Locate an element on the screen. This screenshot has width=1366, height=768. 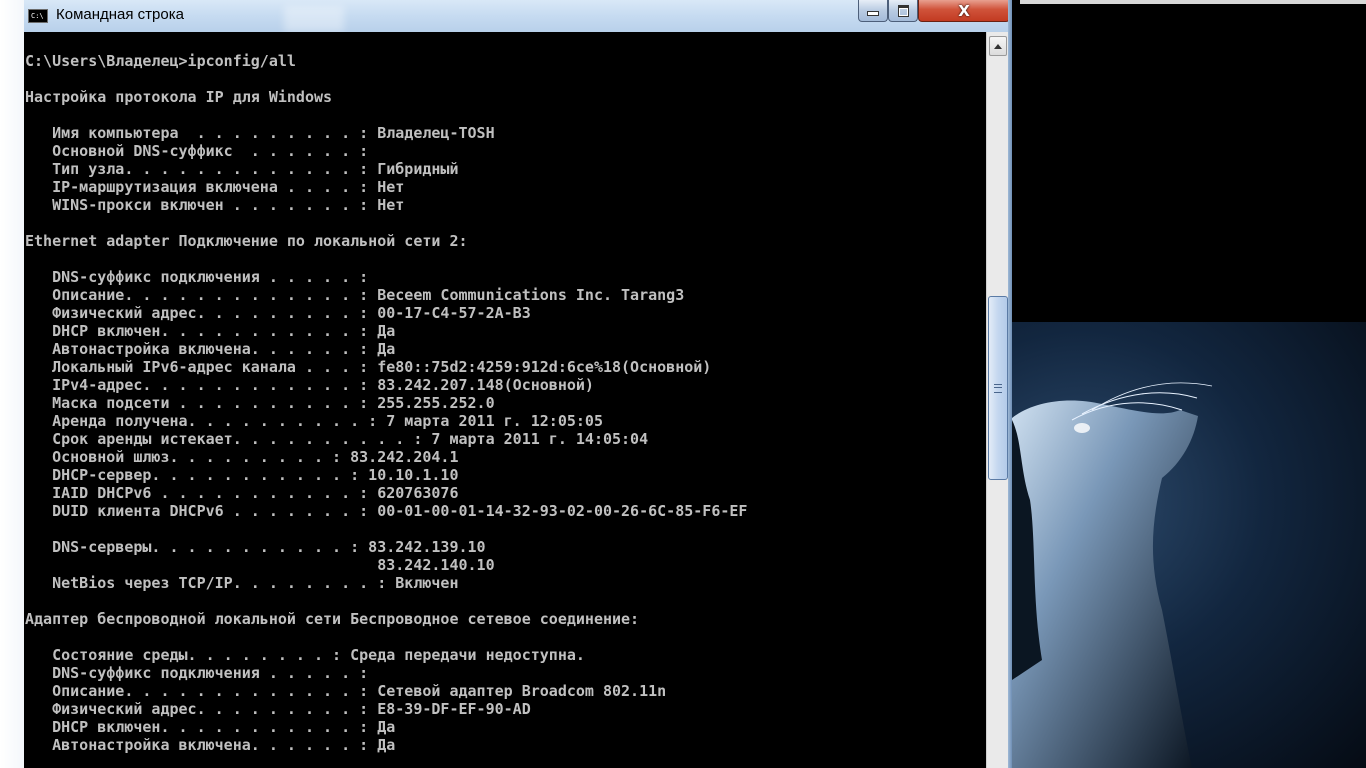
minimize-icon is located at coordinates (873, 13).